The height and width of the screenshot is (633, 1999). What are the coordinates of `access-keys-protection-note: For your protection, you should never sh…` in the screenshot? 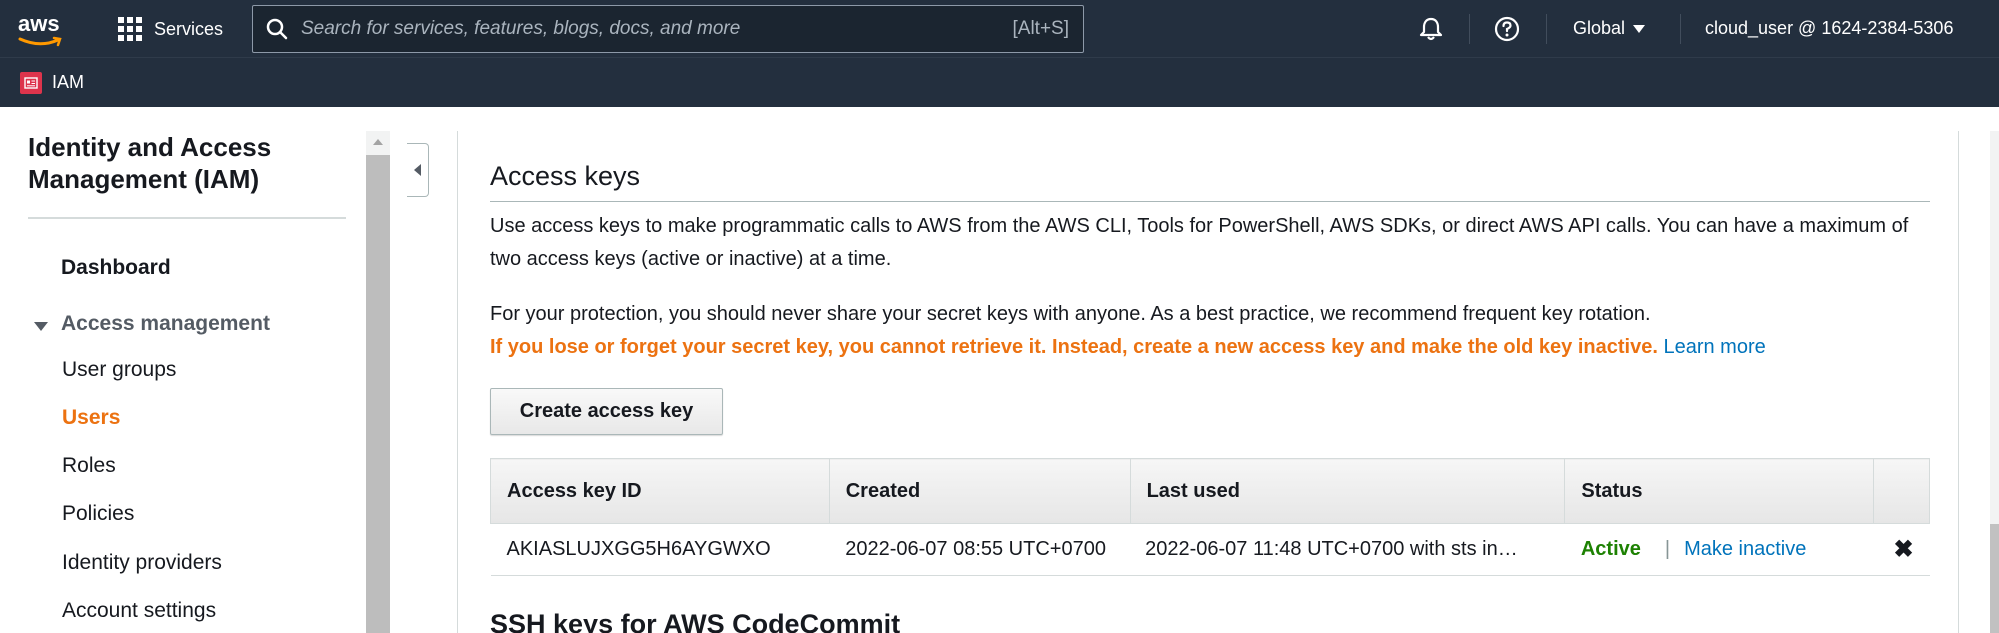 It's located at (1220, 331).